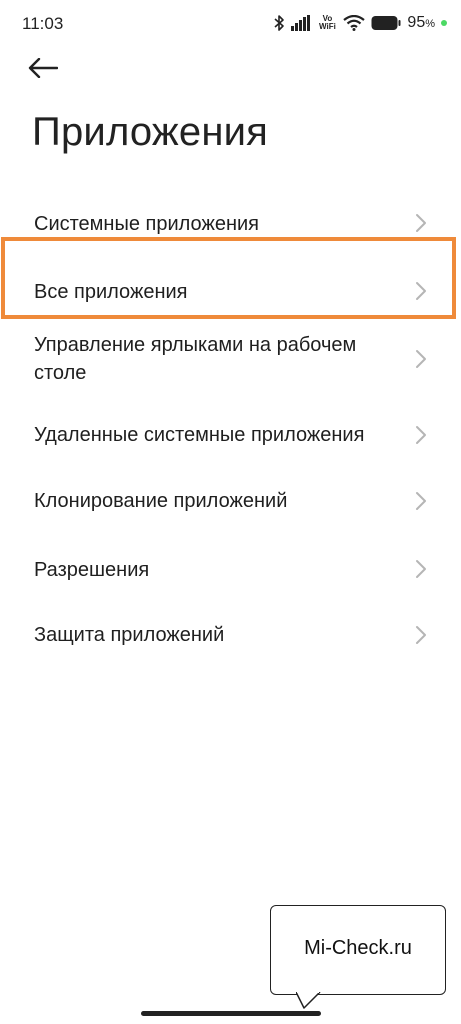 This screenshot has width=461, height=1024. What do you see at coordinates (129, 635) in the screenshot?
I see `menu-item-label: Защита приложений` at bounding box center [129, 635].